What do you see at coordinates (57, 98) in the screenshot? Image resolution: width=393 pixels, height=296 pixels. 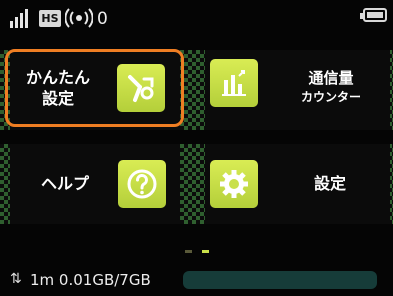 I see `easy-setup-label-line2: 設定` at bounding box center [57, 98].